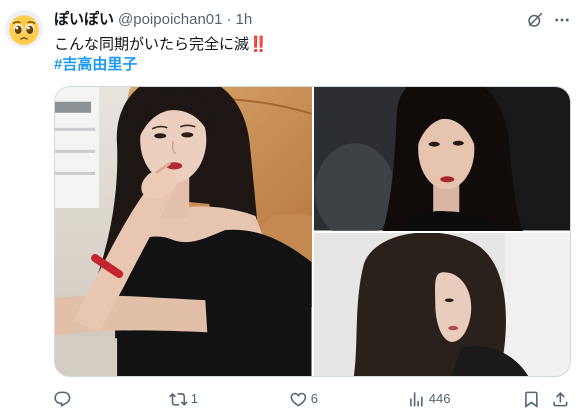 This screenshot has width=582, height=420. Describe the element at coordinates (77, 147) in the screenshot. I see `printer` at that location.